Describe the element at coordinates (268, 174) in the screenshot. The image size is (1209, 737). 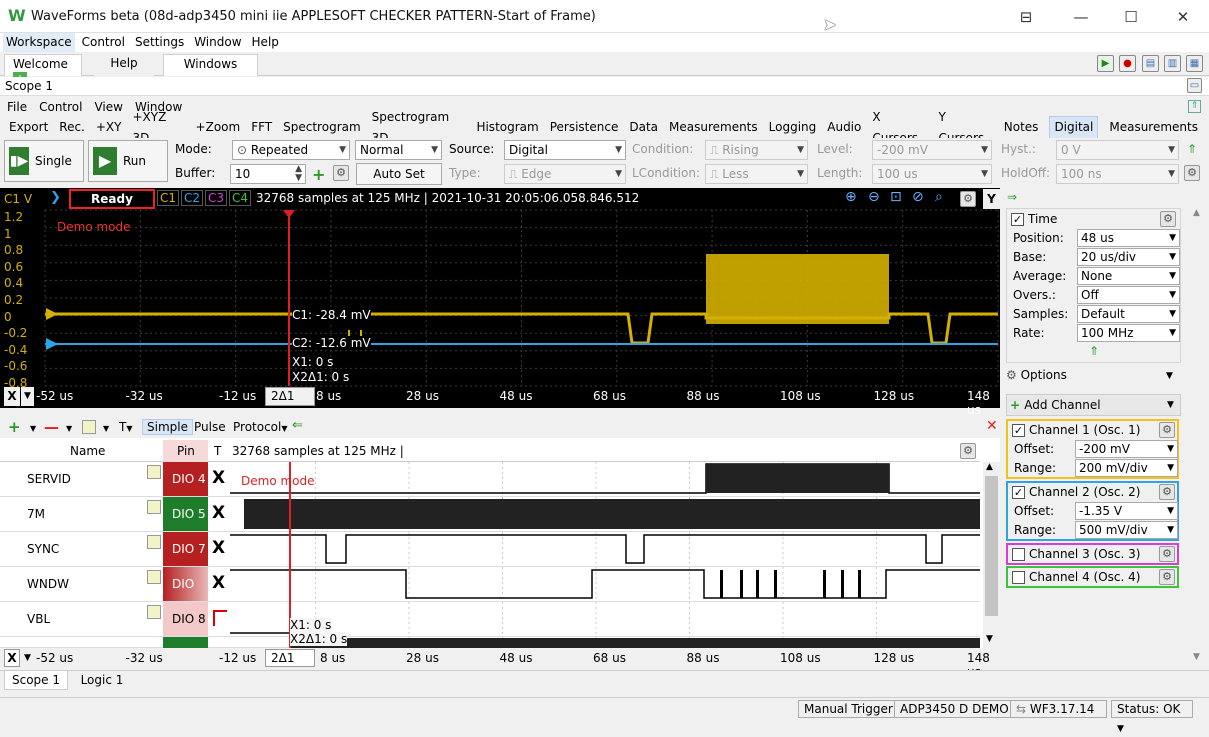
I see `buffer-input: 10 ▲ ▼` at that location.